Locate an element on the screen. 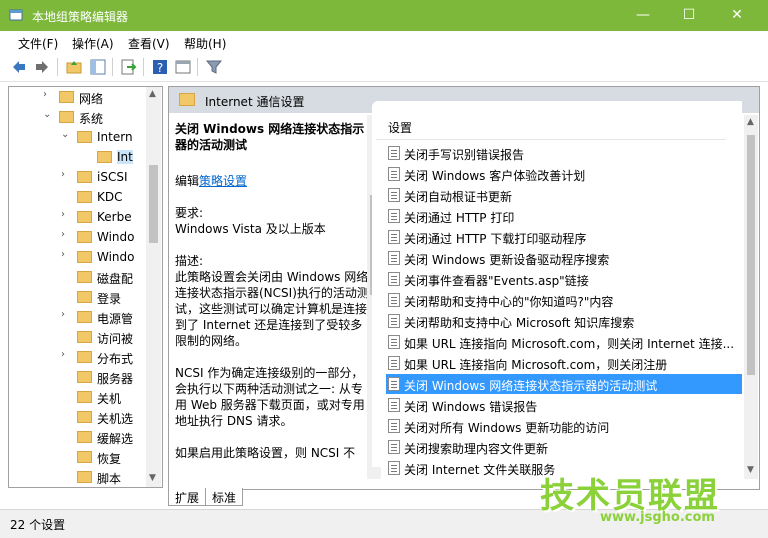  menu-help: 帮助(H) is located at coordinates (205, 43).